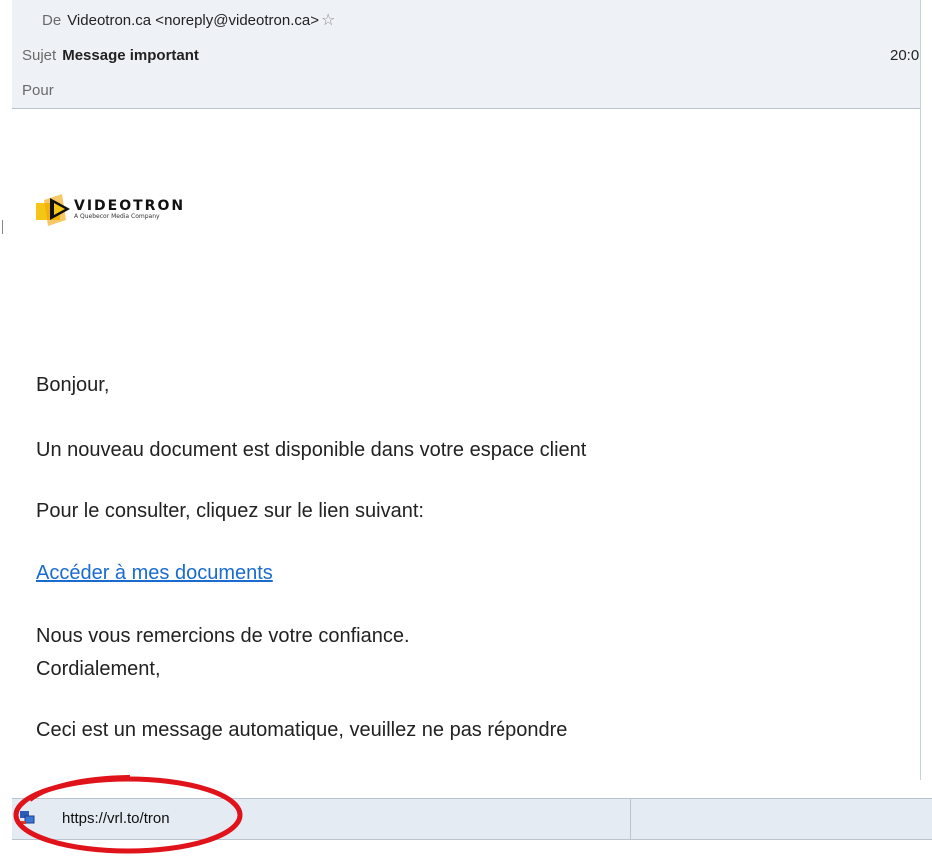  I want to click on greeting: Bonjour,, so click(73, 385).